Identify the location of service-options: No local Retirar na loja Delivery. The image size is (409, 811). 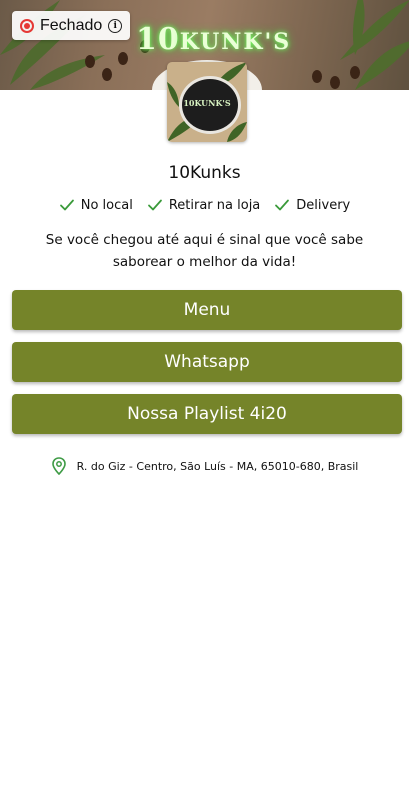
(204, 205).